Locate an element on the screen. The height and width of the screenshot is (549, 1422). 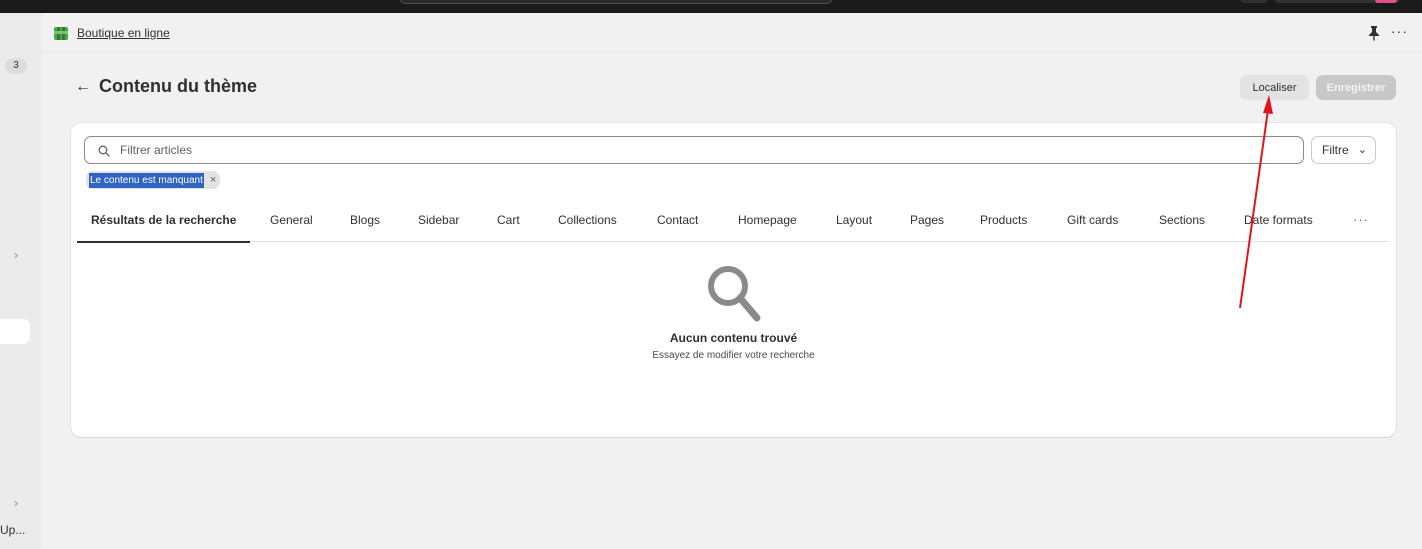
arrow-left-icon: ← is located at coordinates (83, 87).